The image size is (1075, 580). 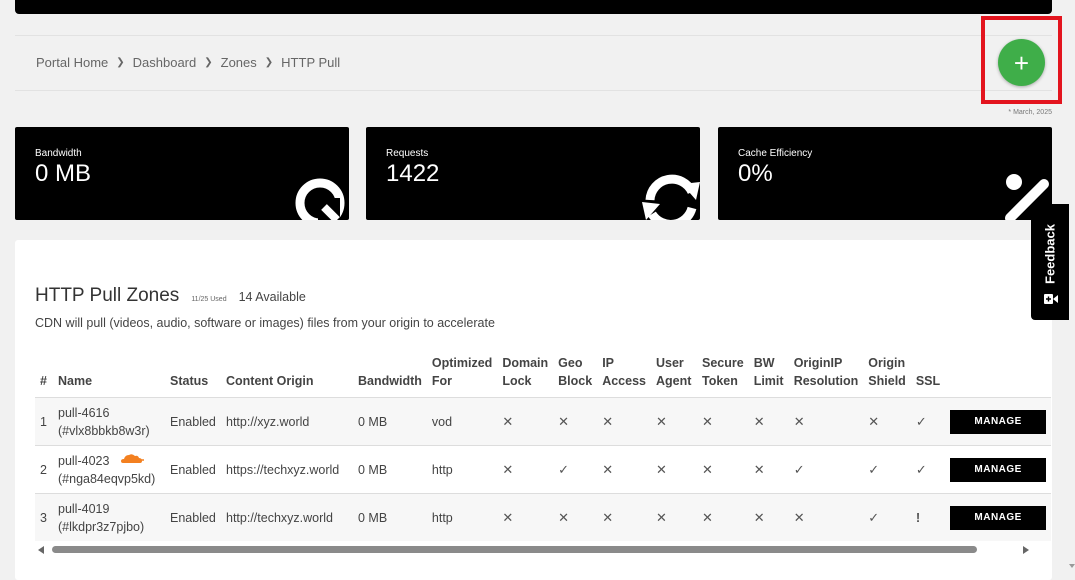 What do you see at coordinates (826, 372) in the screenshot?
I see `col-originip-resolution: OriginIP Resolution` at bounding box center [826, 372].